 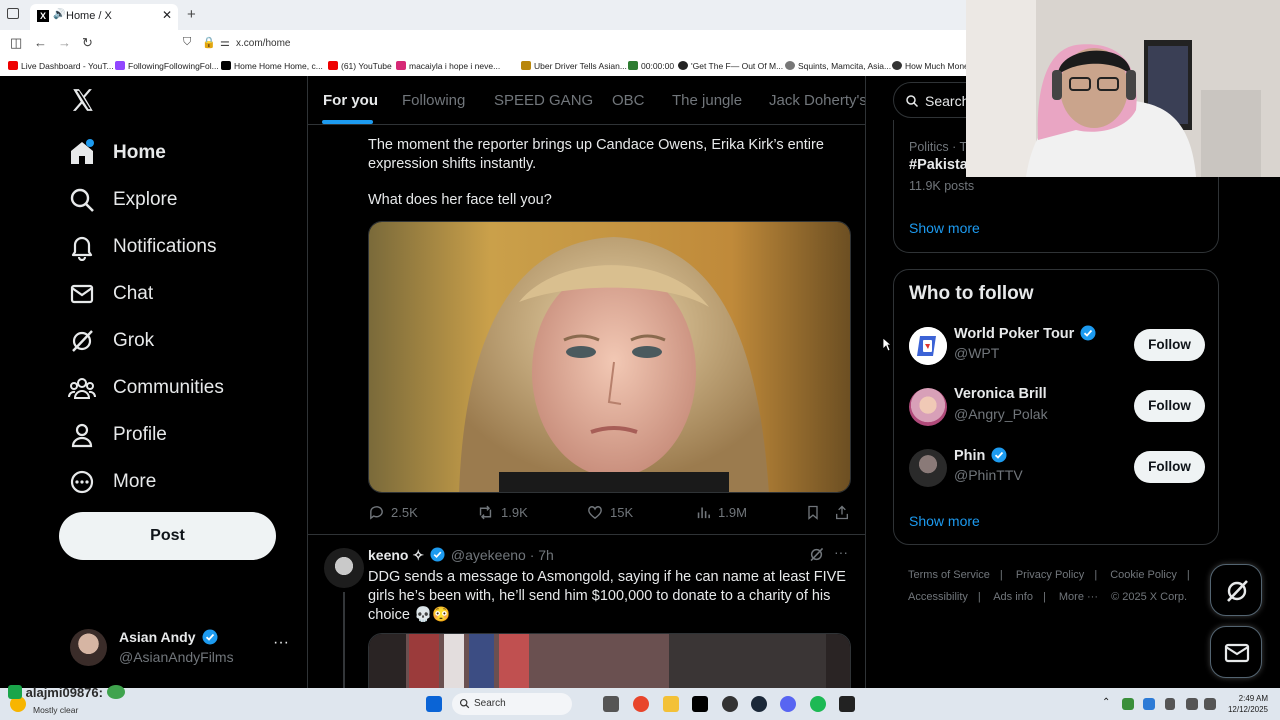 I want to click on bookmark-item: How Much Mone, so click(x=930, y=66).